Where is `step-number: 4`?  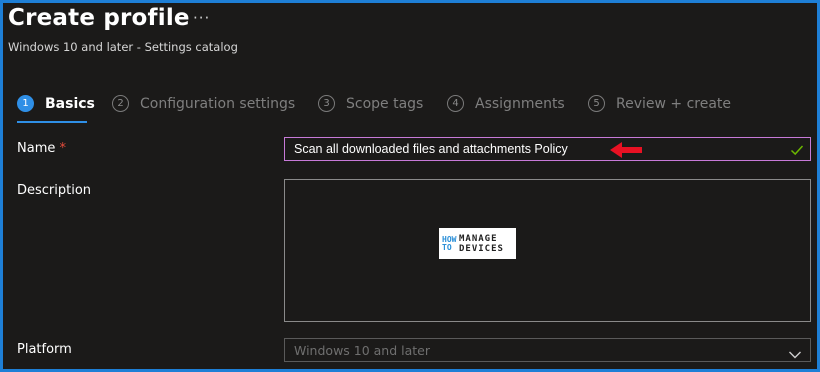 step-number: 4 is located at coordinates (455, 103).